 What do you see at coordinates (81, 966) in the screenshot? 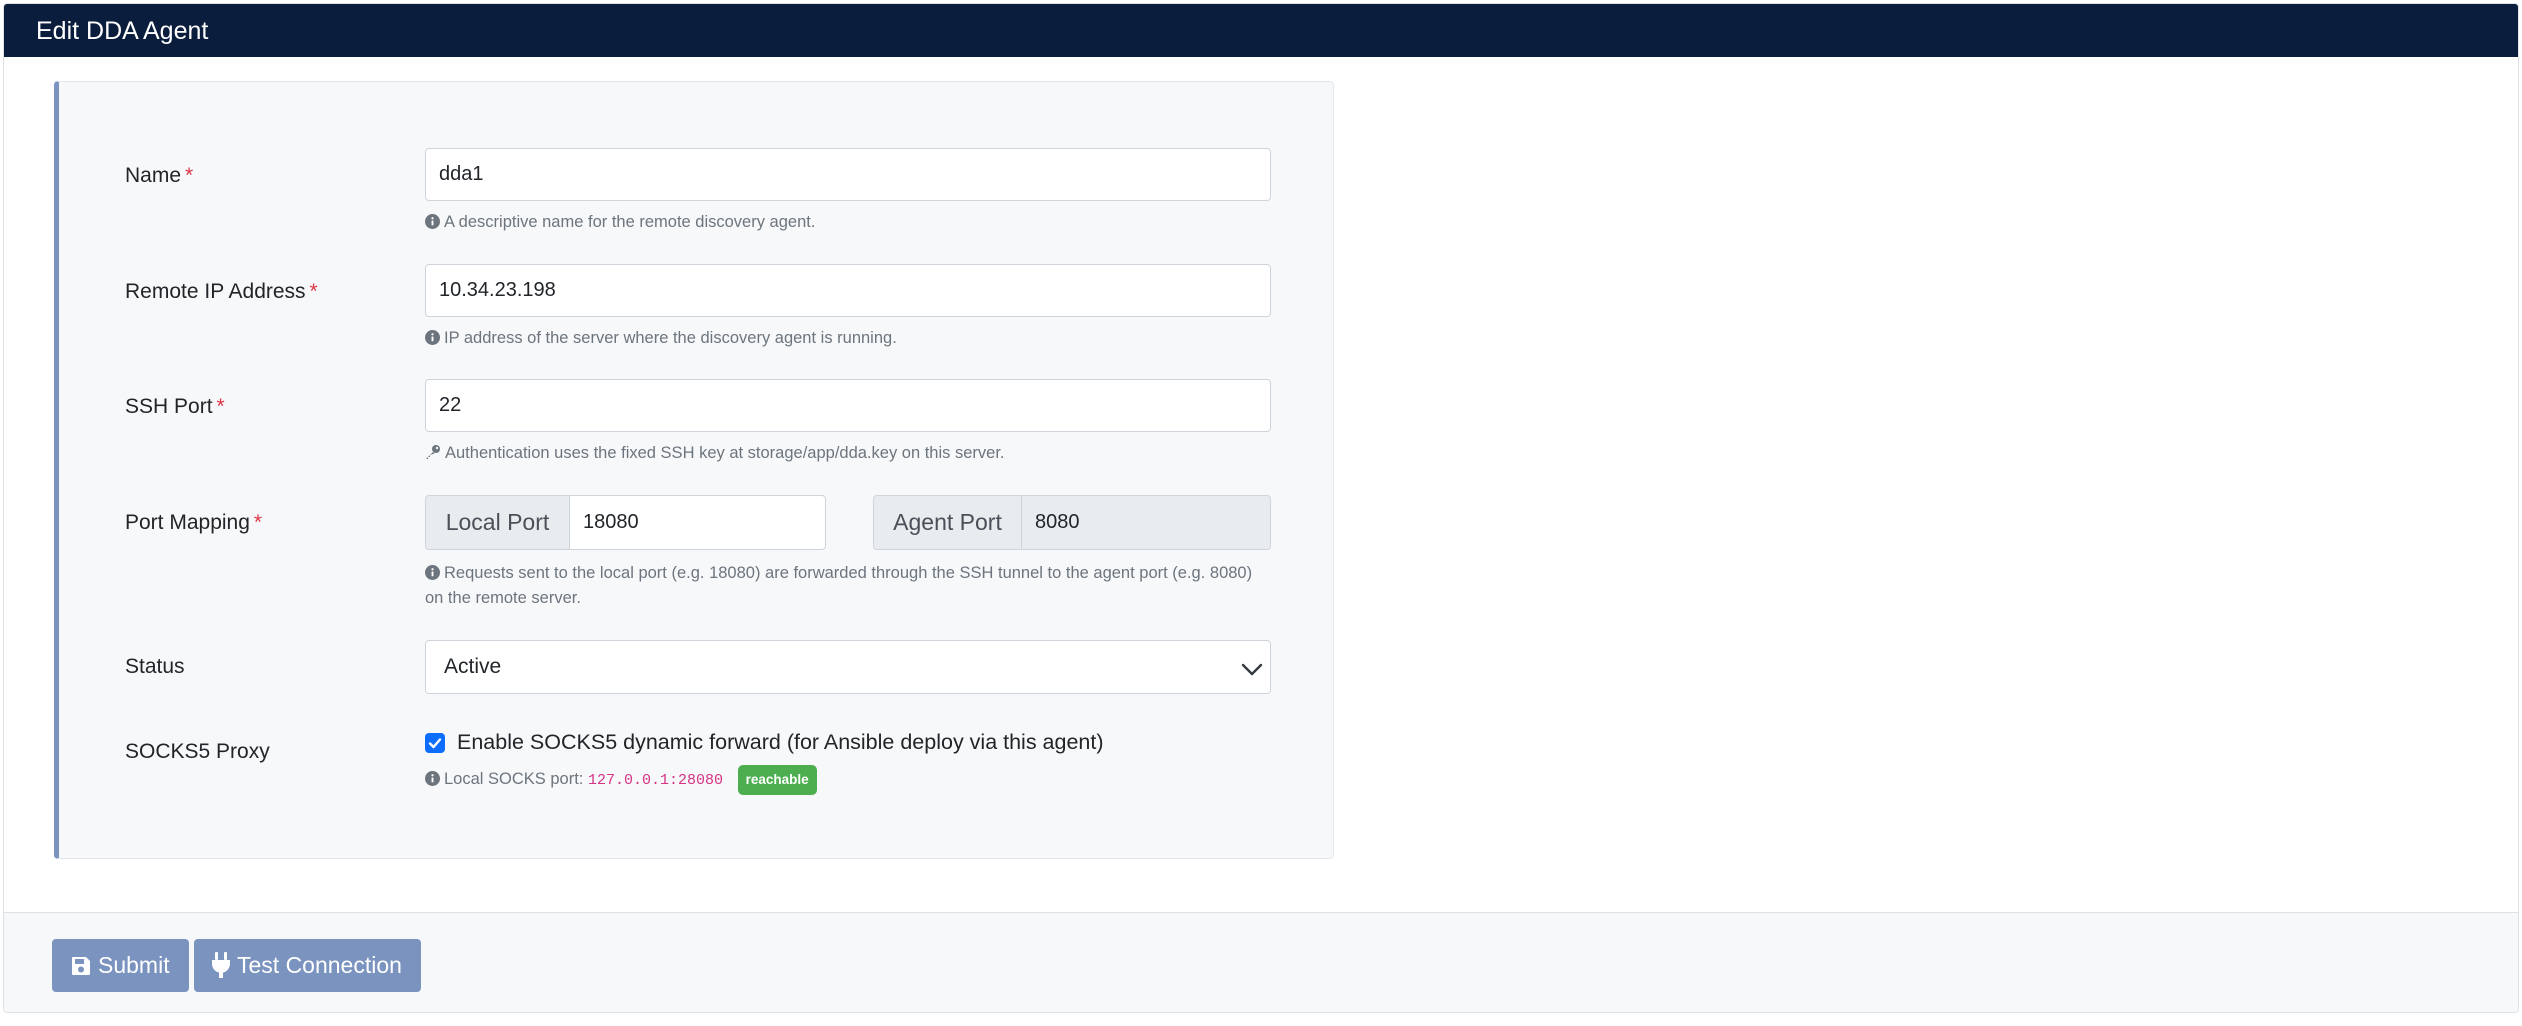
I see `save-icon` at bounding box center [81, 966].